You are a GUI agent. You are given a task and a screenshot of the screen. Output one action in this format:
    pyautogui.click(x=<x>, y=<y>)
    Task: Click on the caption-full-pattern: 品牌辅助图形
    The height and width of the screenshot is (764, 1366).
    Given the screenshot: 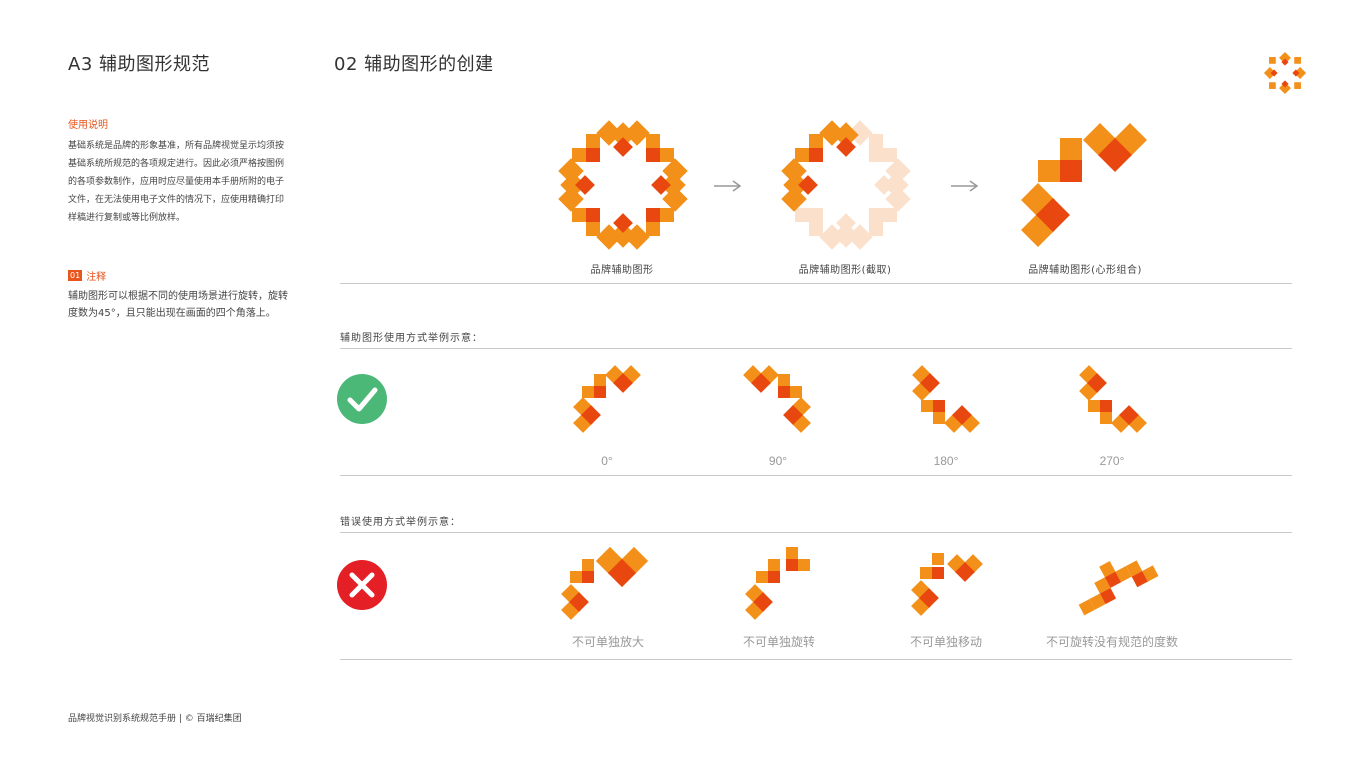 What is the action you would take?
    pyautogui.click(x=622, y=270)
    